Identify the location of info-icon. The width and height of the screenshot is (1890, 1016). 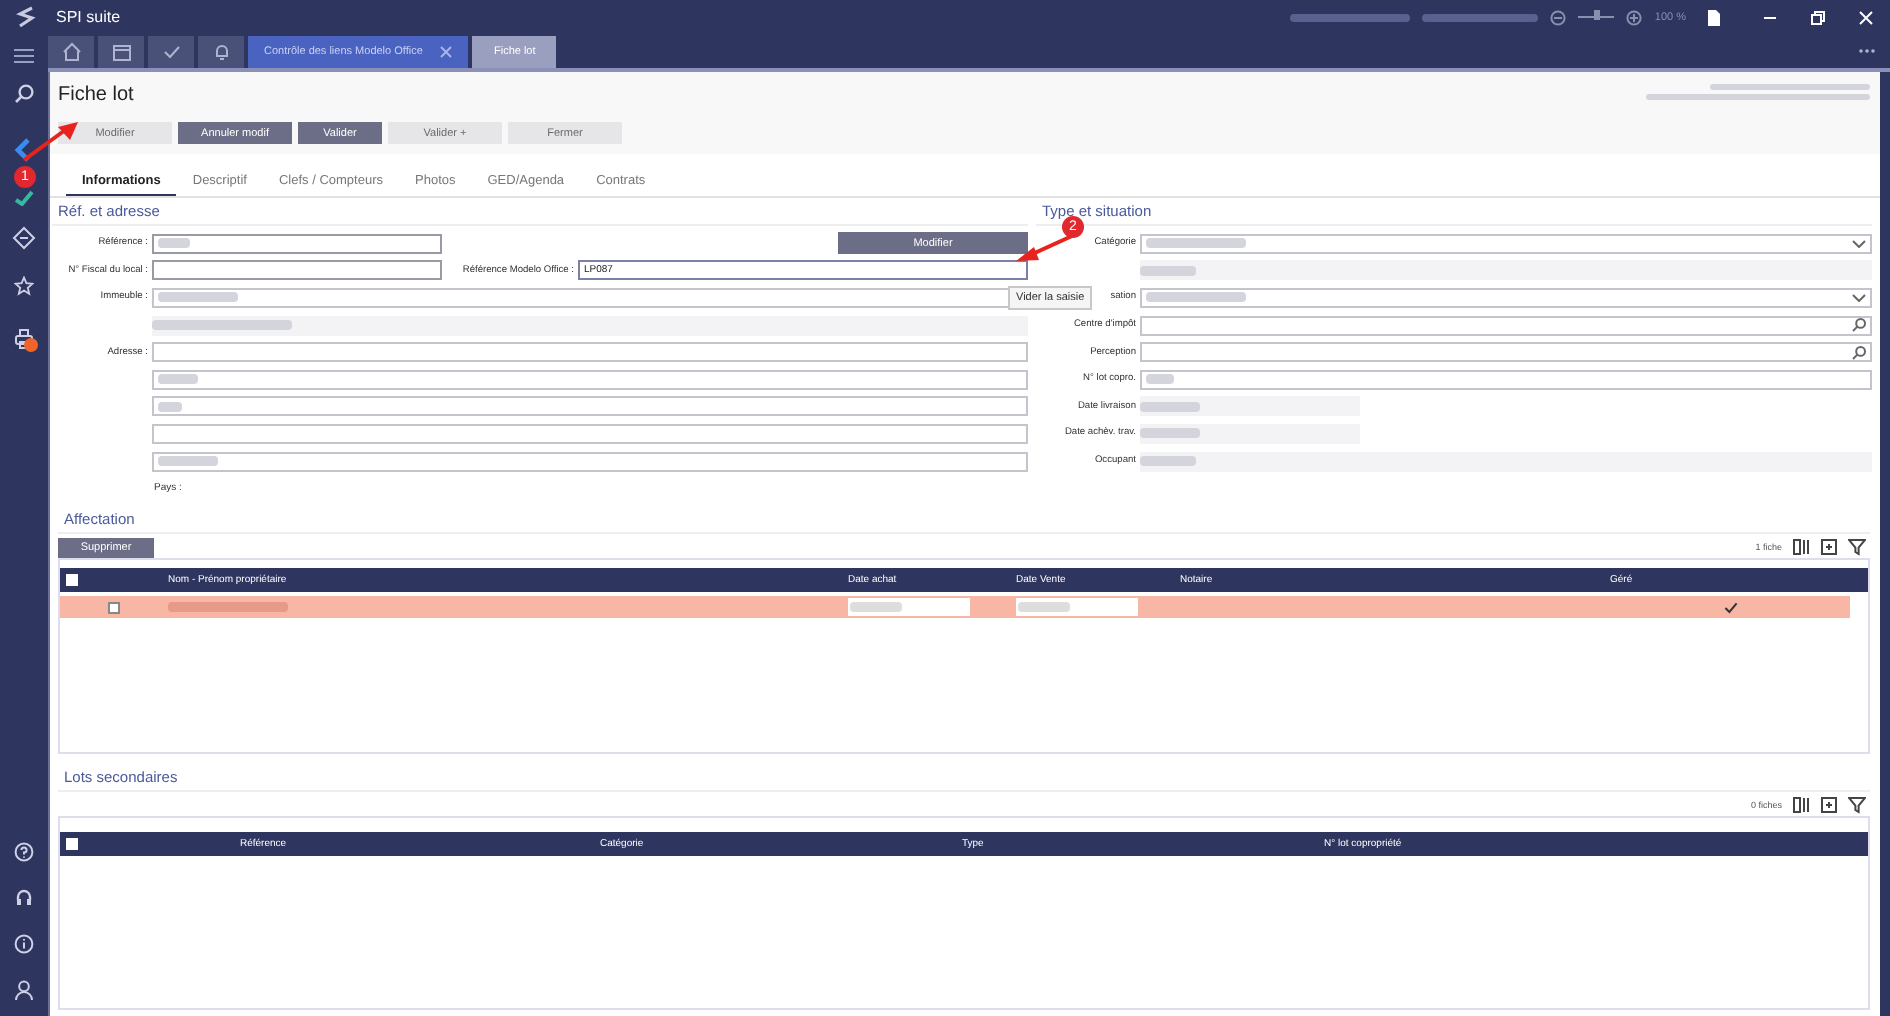
(24, 944).